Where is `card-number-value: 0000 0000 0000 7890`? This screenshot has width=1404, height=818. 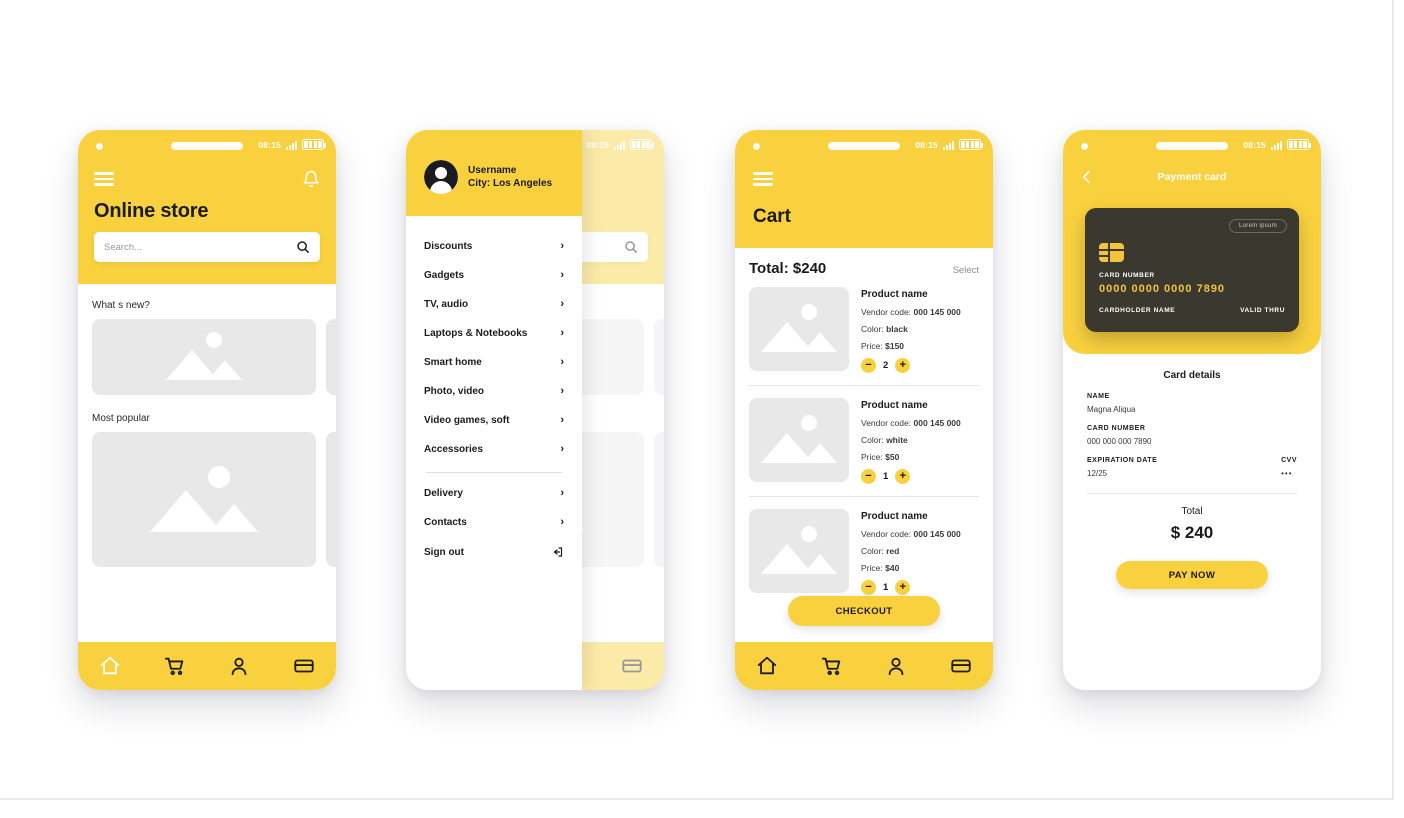 card-number-value: 0000 0000 0000 7890 is located at coordinates (1162, 289).